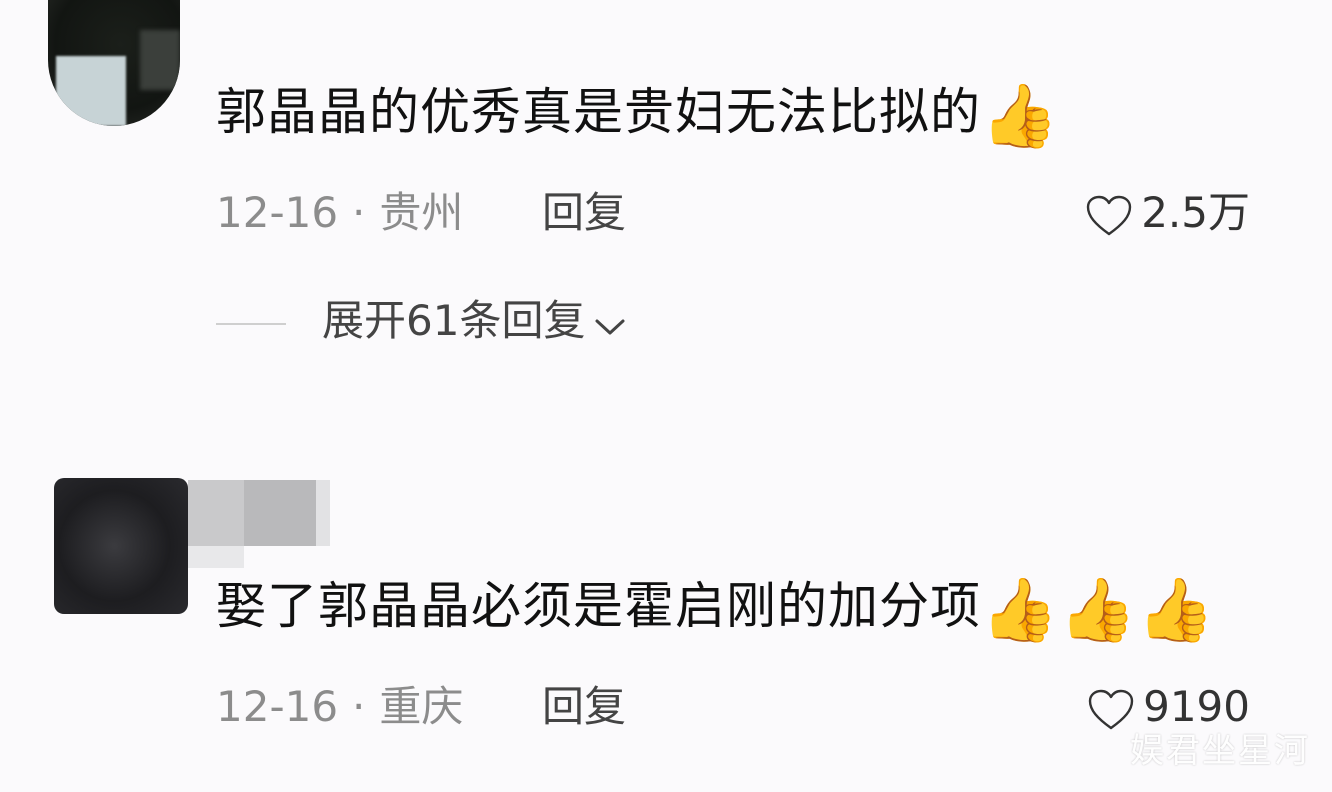 The width and height of the screenshot is (1332, 792). Describe the element at coordinates (251, 323) in the screenshot. I see `expand-divider-line` at that location.